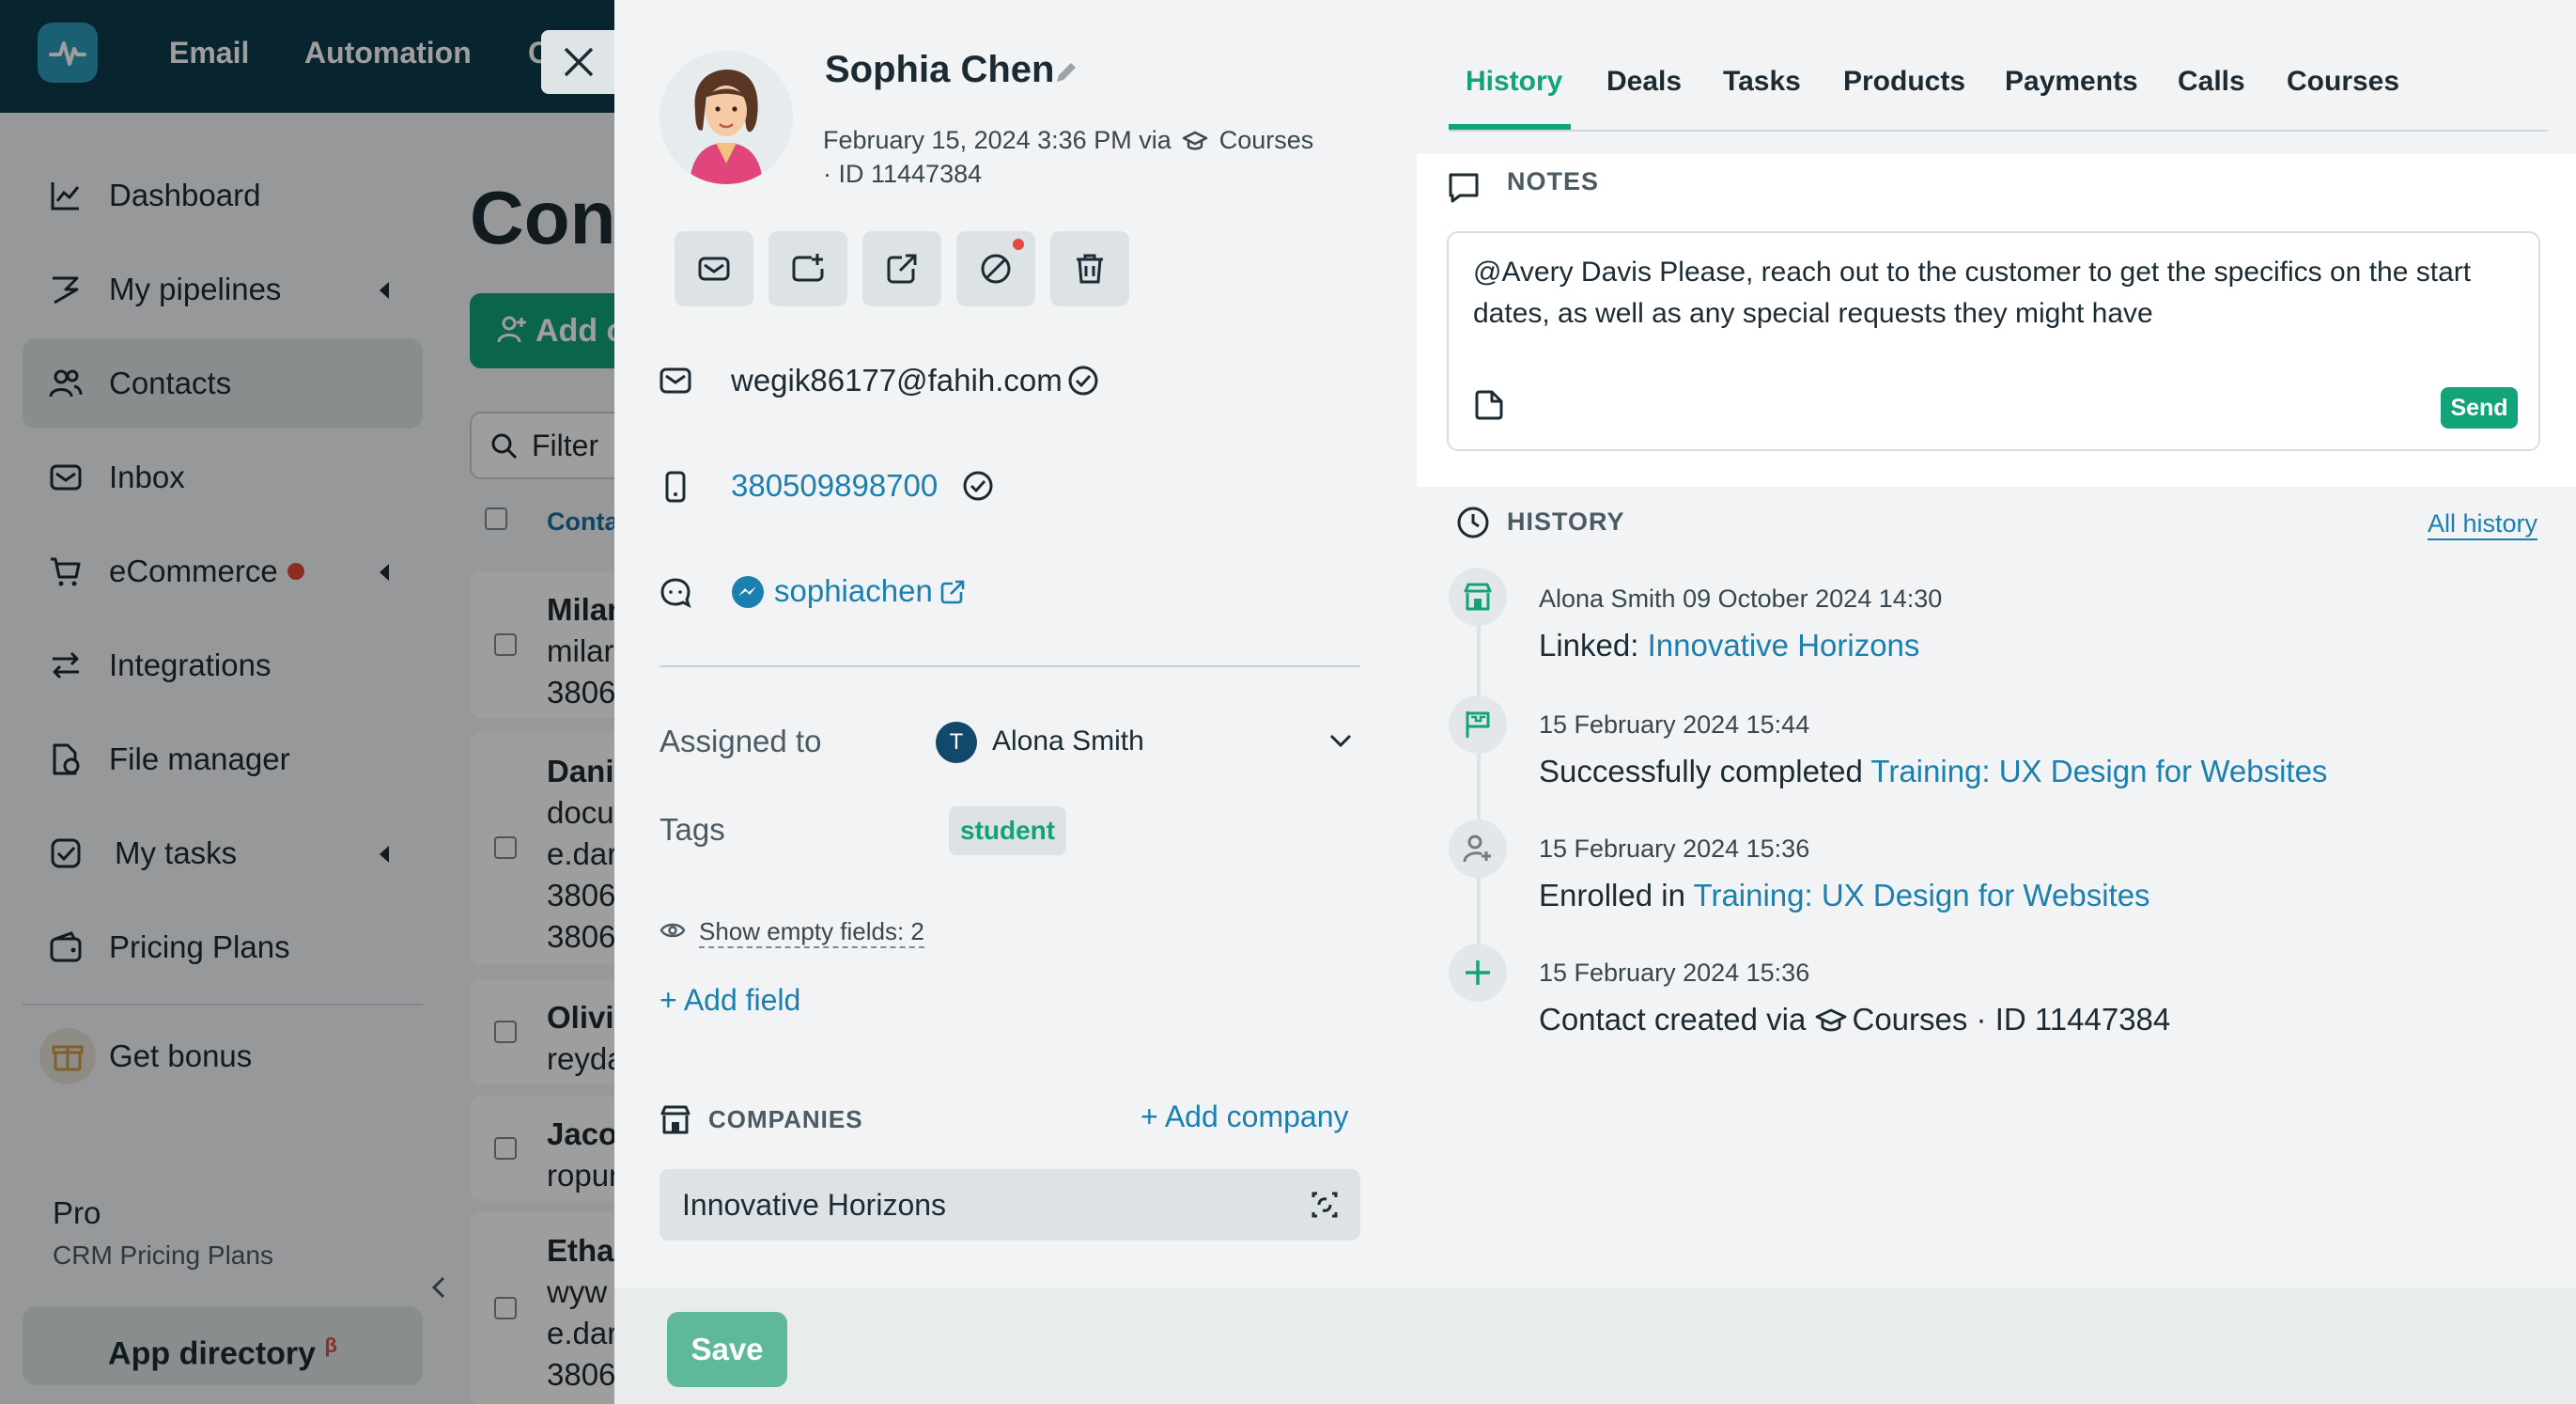 The height and width of the screenshot is (1404, 2576). I want to click on tab-payments: Payments, so click(2072, 82).